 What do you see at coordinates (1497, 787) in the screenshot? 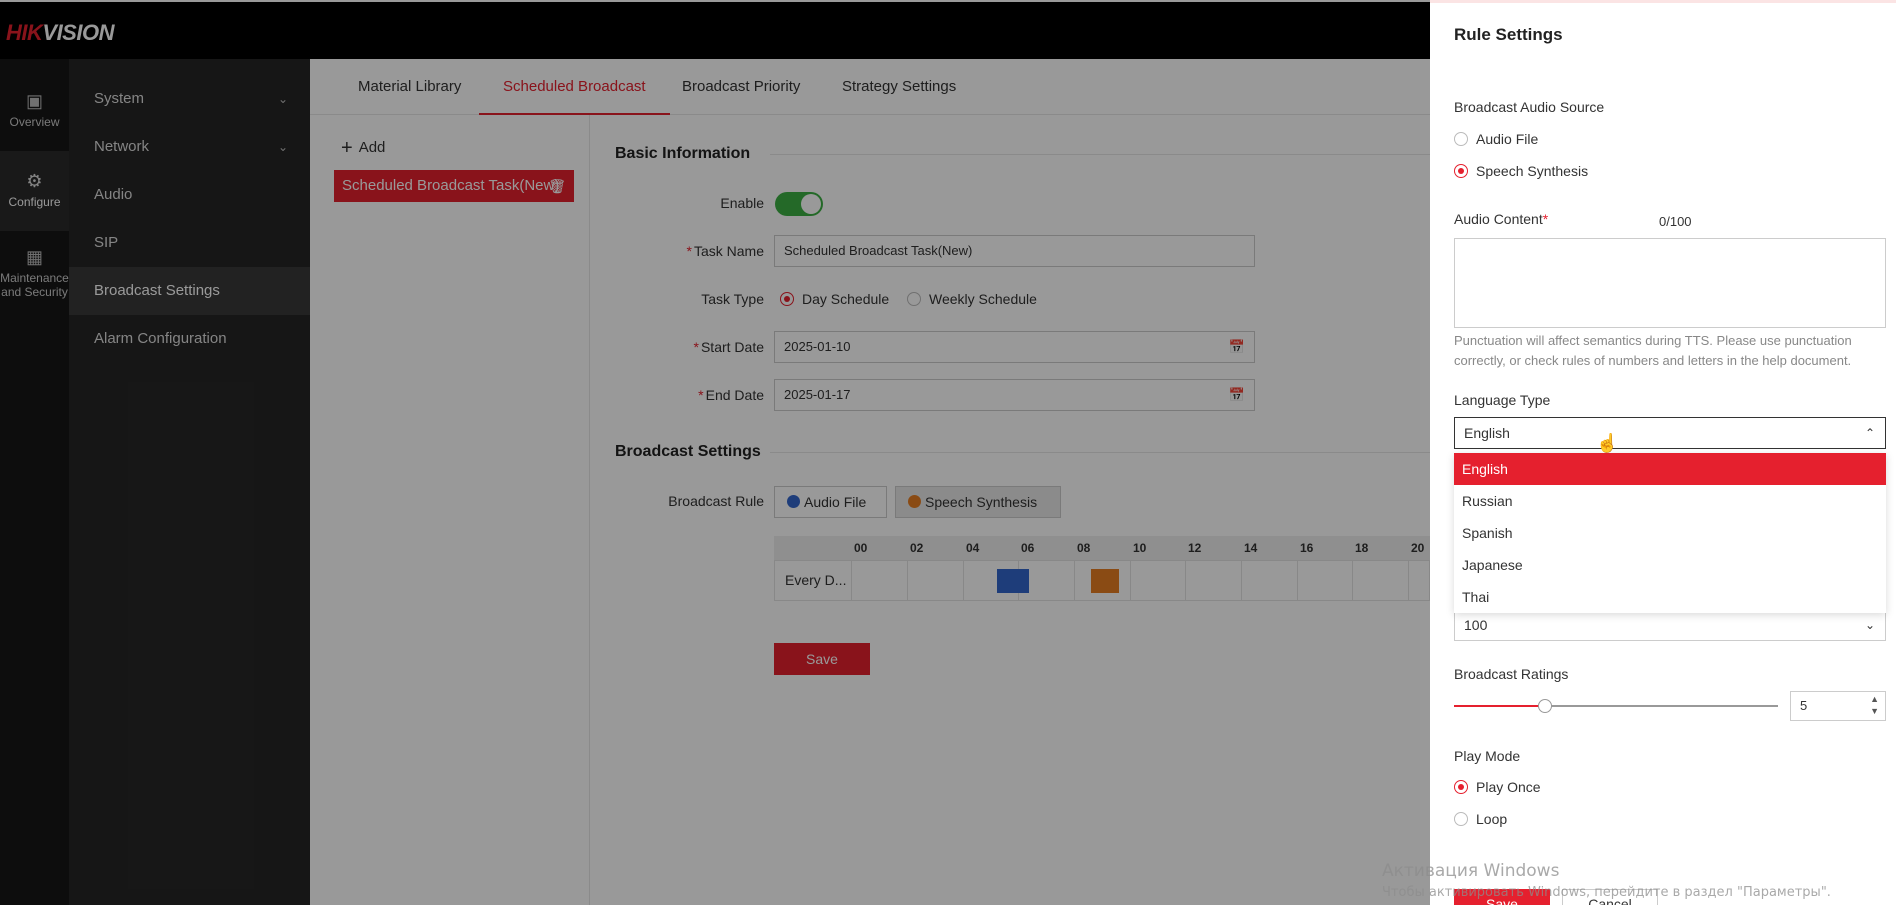
I see `play-once-radio: Play Once` at bounding box center [1497, 787].